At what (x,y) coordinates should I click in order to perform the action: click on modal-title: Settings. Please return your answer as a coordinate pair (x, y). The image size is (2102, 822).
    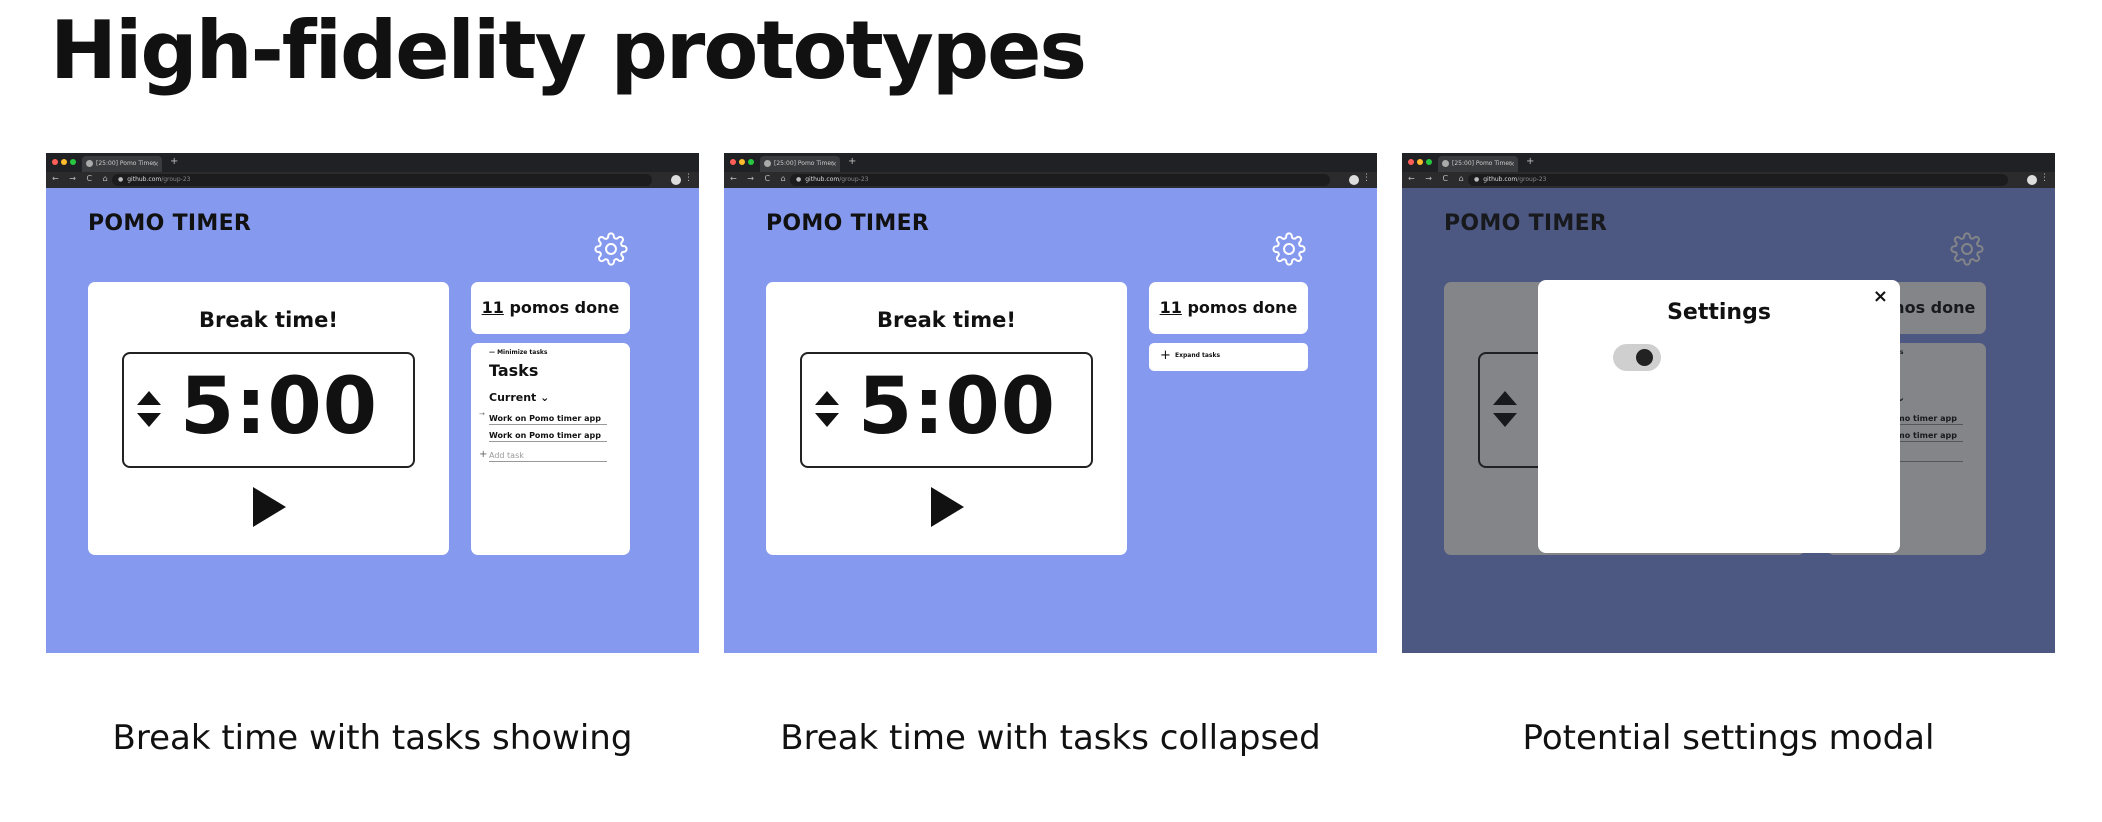
    Looking at the image, I should click on (1719, 312).